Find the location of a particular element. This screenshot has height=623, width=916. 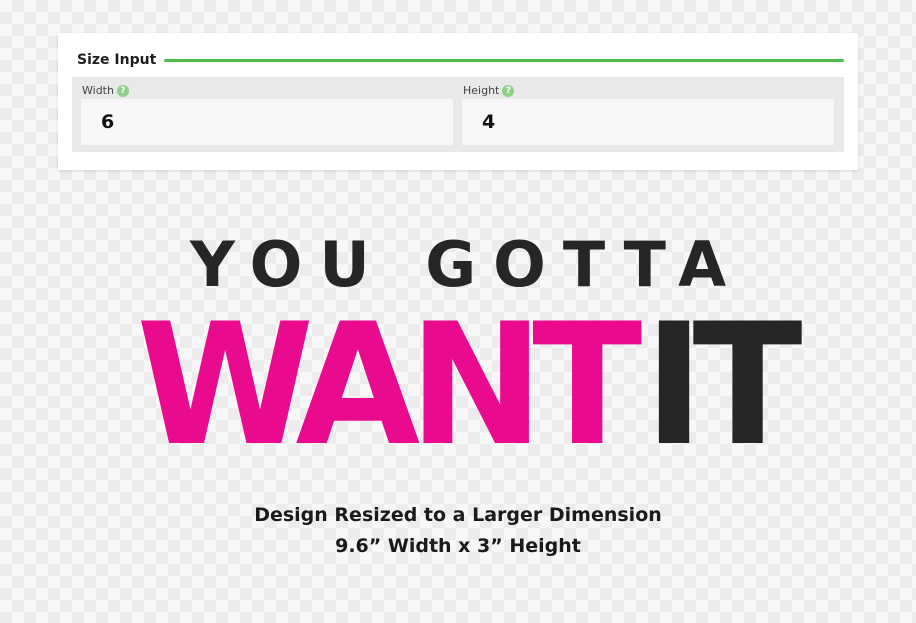

caption-line-2: 9.6” Width x 3” Height is located at coordinates (458, 546).